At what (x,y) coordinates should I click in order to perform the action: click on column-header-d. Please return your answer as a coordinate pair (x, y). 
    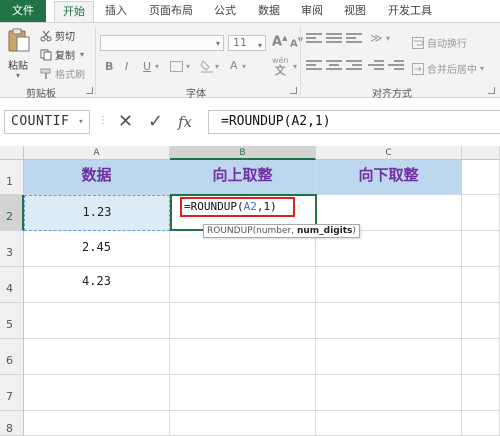
    Looking at the image, I should click on (481, 153).